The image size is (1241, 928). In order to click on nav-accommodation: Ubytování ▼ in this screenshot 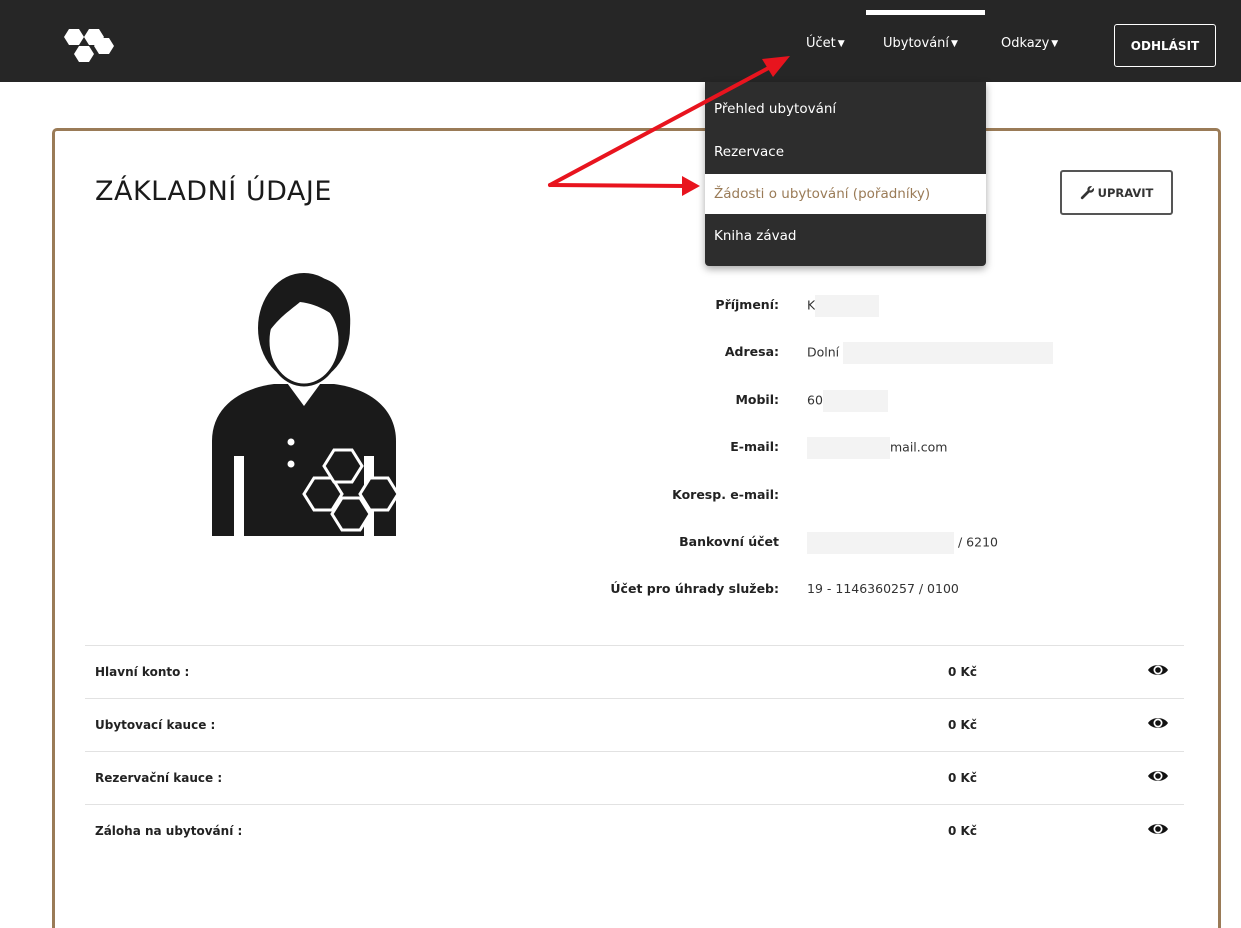, I will do `click(920, 43)`.